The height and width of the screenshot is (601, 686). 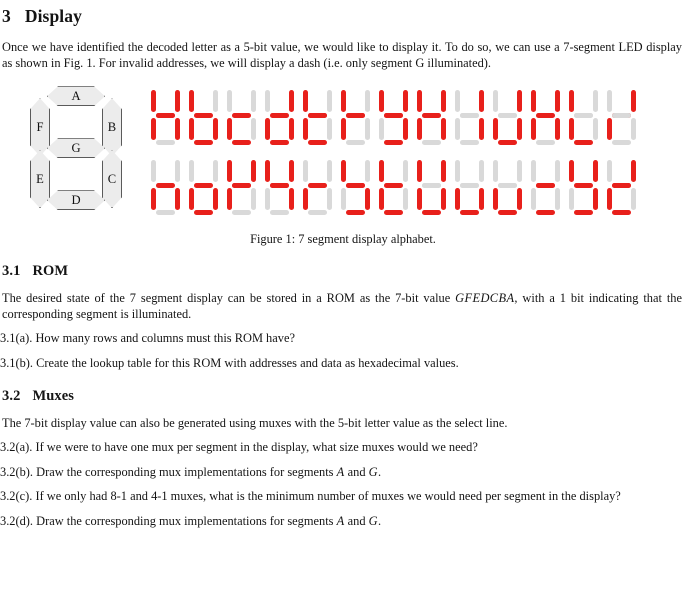 What do you see at coordinates (356, 520) in the screenshot?
I see `question-3-2-d-mid: and` at bounding box center [356, 520].